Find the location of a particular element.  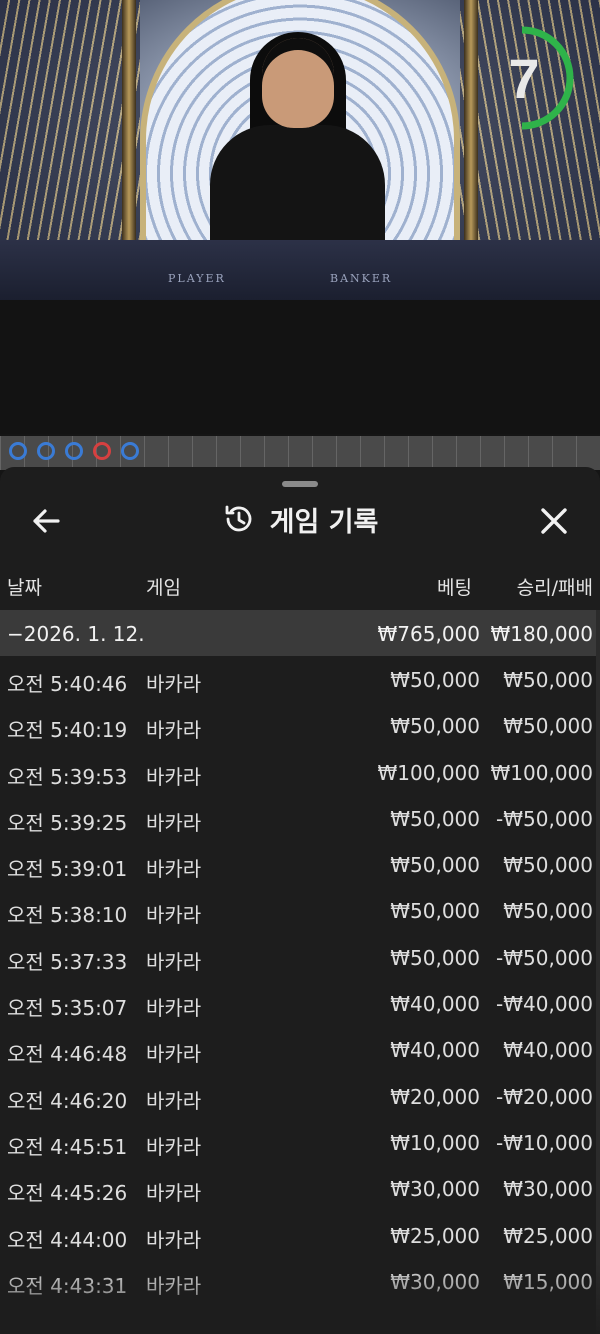

scrollbar is located at coordinates (598, 972).